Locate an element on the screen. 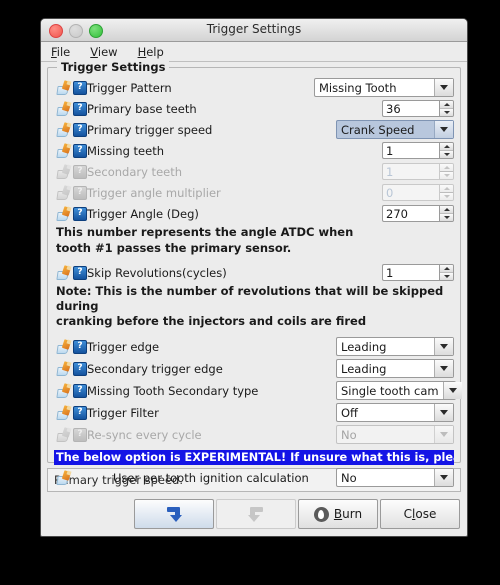 Image resolution: width=500 pixels, height=585 pixels. row-secondary-teeth: ? Secondary teeth 1 is located at coordinates (254, 171).